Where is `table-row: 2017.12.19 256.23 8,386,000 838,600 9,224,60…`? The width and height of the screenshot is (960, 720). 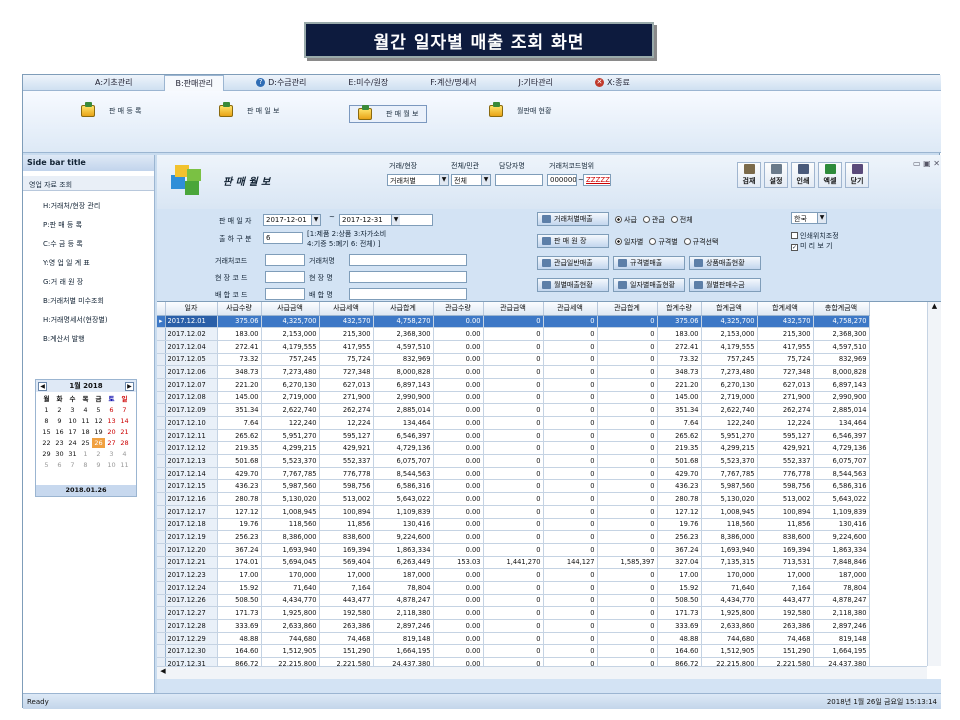 table-row: 2017.12.19 256.23 8,386,000 838,600 9,224,60… is located at coordinates (513, 537).